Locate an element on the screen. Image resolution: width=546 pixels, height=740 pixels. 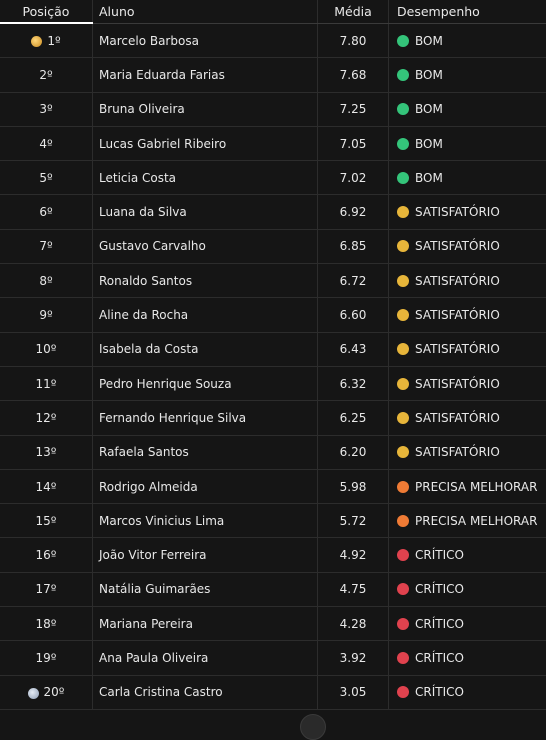
silver-medal-icon is located at coordinates (33, 693).